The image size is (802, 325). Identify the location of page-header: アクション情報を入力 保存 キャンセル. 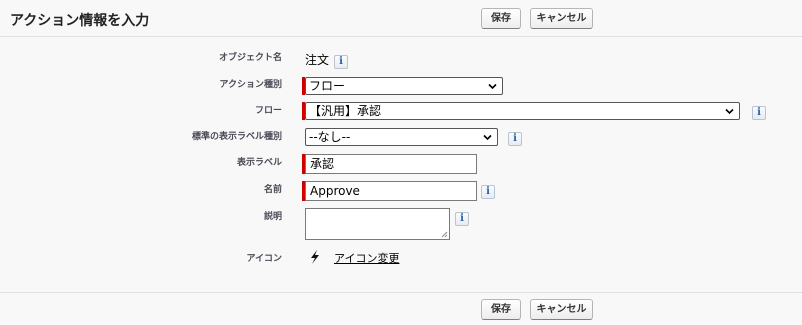
(401, 18).